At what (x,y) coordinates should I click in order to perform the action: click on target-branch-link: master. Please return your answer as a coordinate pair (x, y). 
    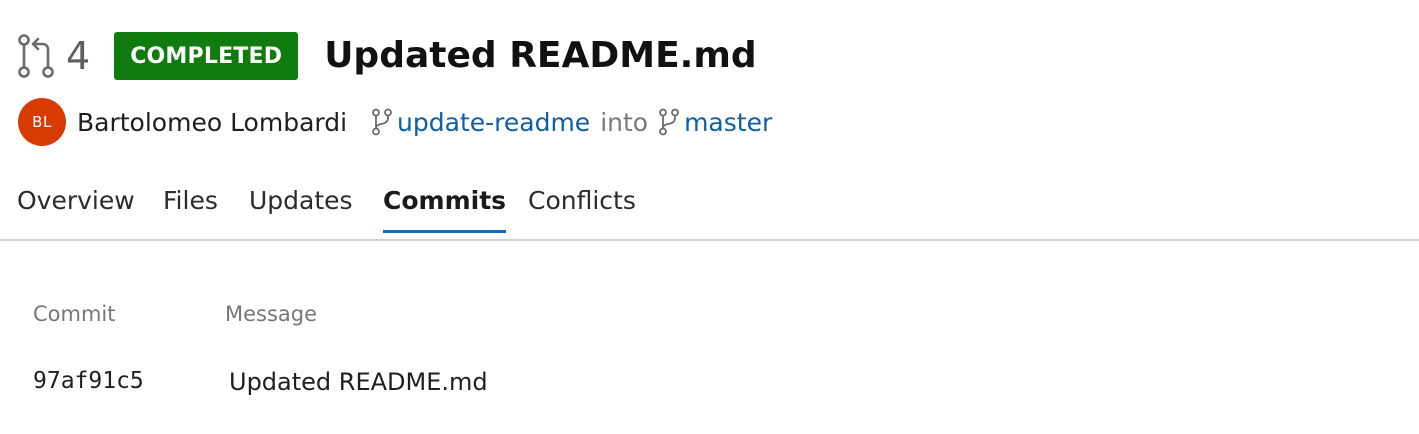
    Looking at the image, I should click on (728, 122).